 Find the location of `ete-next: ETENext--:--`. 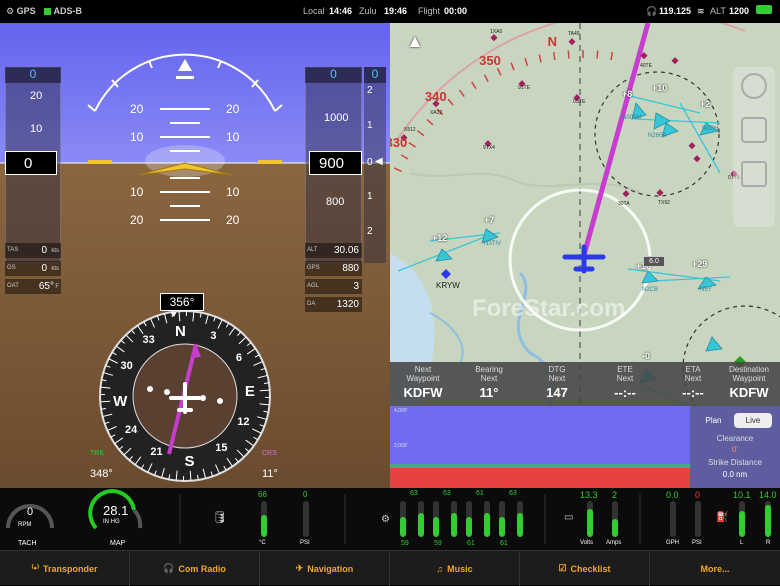

ete-next: ETENext--:-- is located at coordinates (625, 382).